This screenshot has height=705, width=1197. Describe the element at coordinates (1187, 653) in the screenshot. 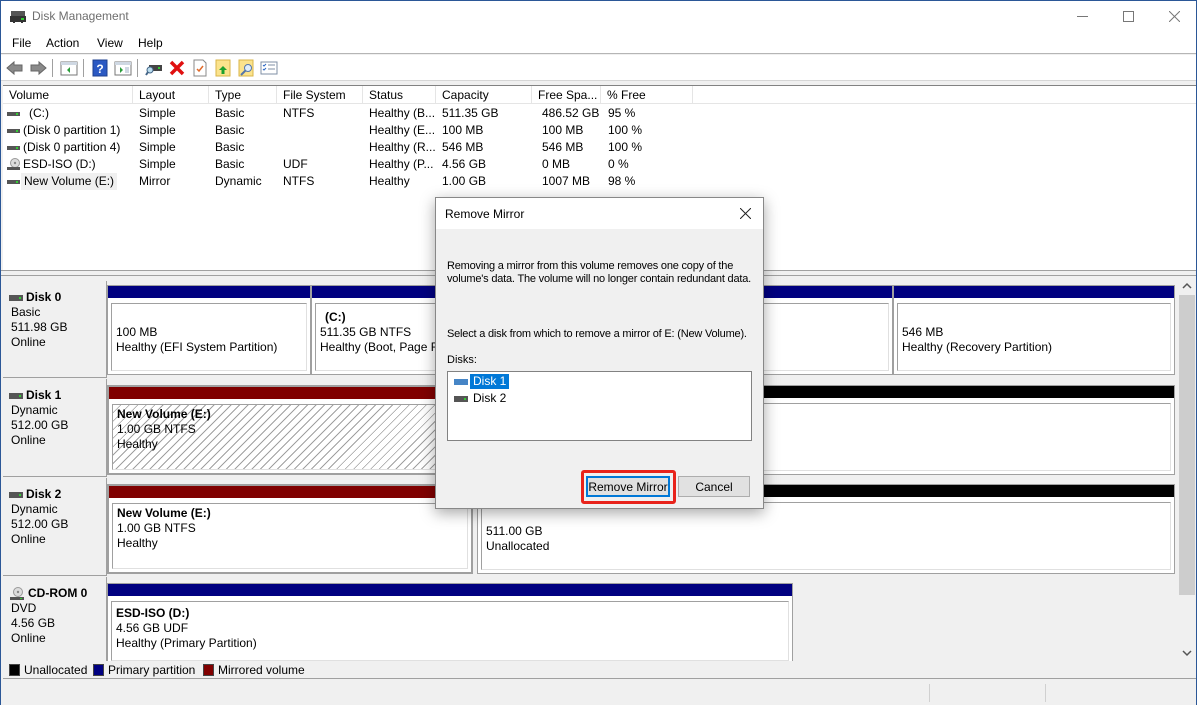

I see `scroll-down-icon` at that location.